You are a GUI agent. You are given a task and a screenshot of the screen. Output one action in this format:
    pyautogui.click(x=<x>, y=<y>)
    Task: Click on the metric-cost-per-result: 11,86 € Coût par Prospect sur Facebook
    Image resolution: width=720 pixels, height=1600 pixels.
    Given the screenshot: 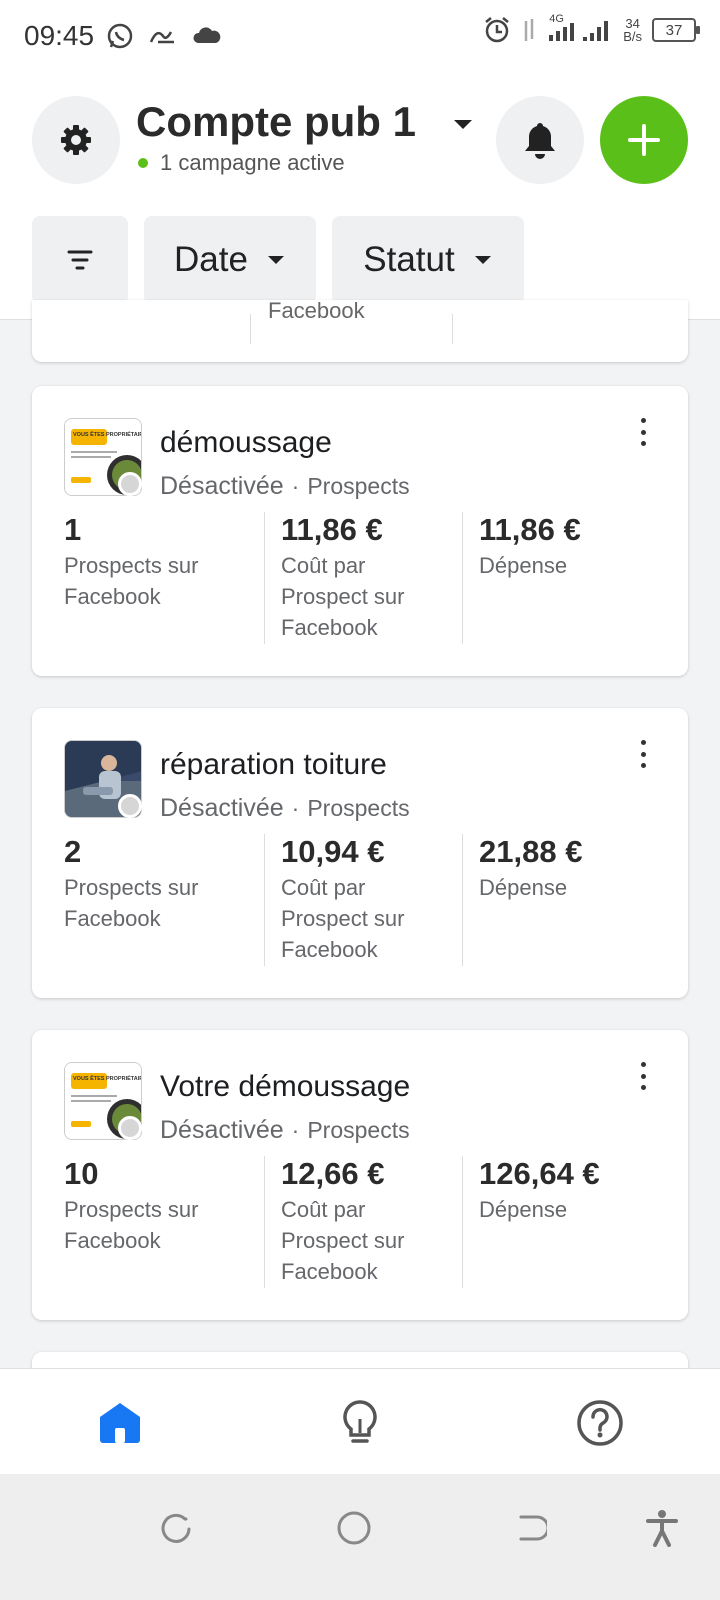 What is the action you would take?
    pyautogui.click(x=354, y=578)
    